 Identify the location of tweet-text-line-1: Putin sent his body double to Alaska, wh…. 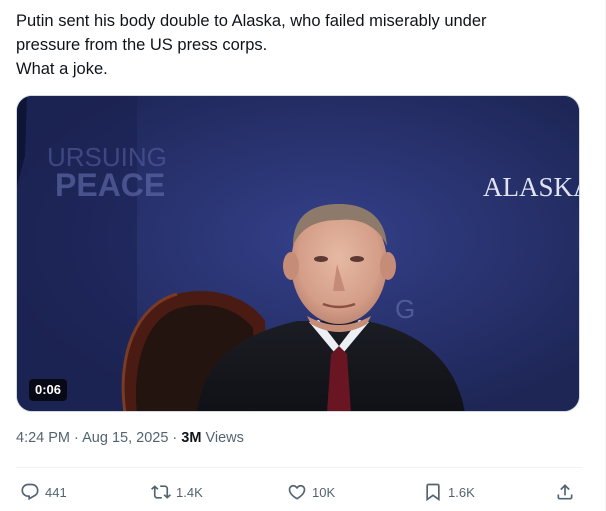
(251, 21).